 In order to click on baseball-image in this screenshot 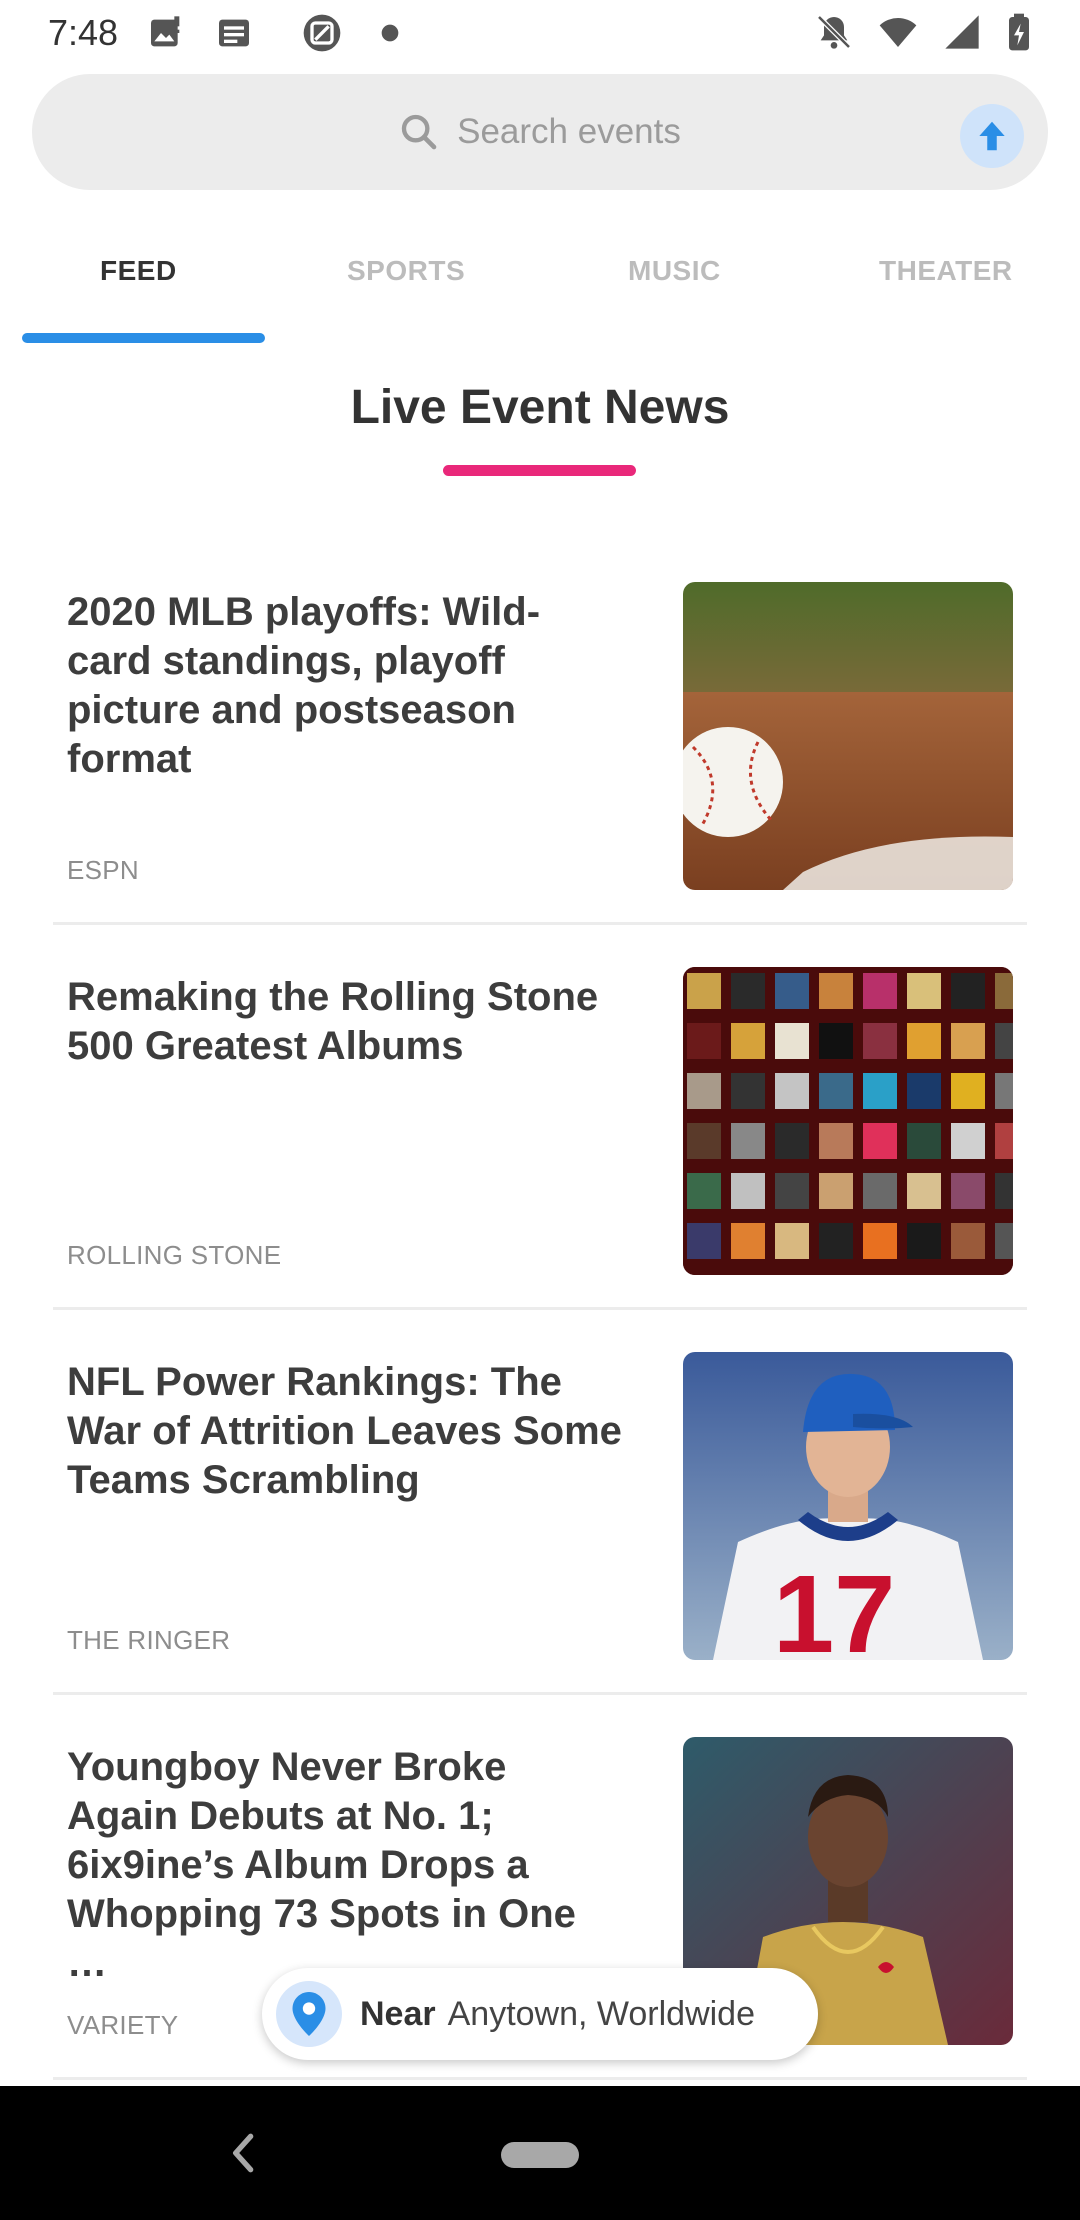, I will do `click(848, 736)`.